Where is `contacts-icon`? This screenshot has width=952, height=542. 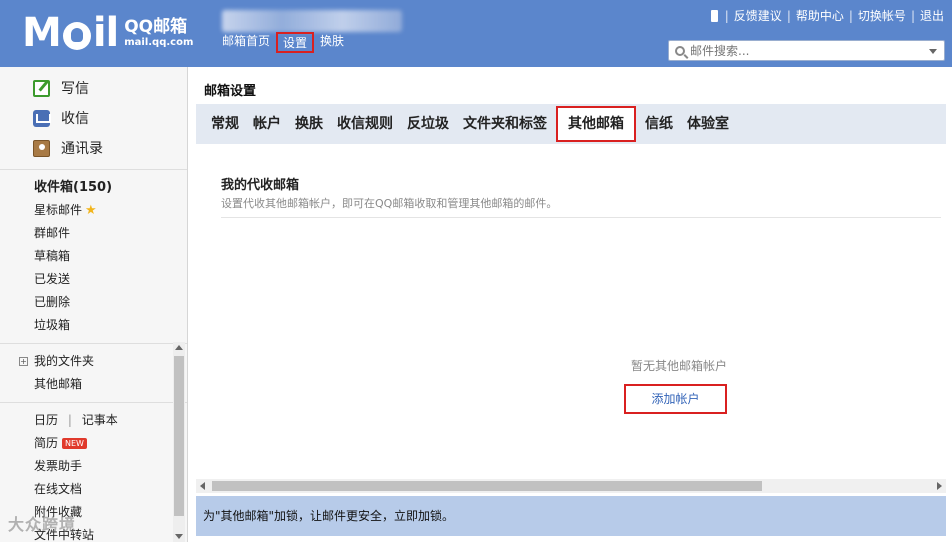
contacts-icon is located at coordinates (41, 148).